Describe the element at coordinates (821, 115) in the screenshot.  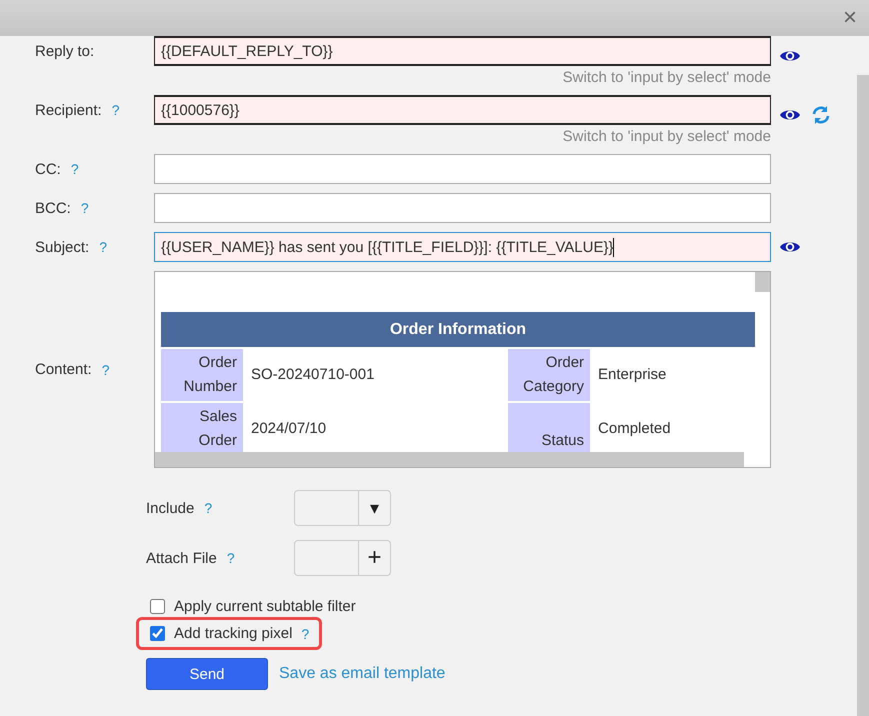
I see `refresh-icon` at that location.